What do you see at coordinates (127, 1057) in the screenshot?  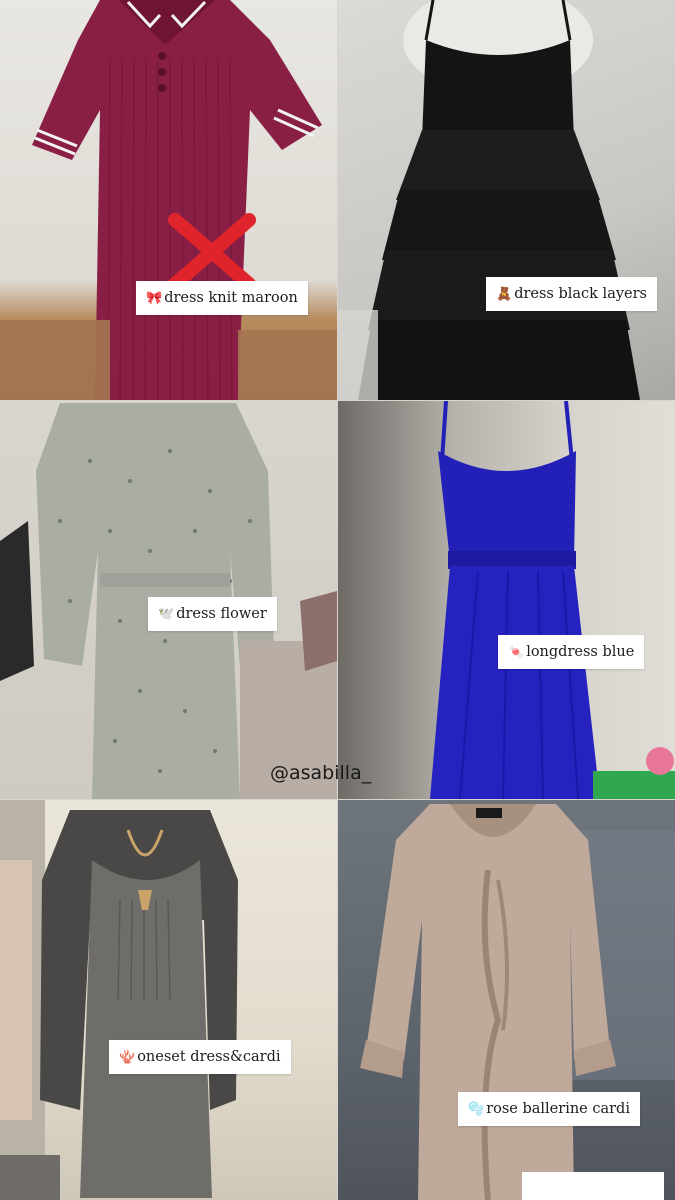 I see `coral-icon: 🪸` at bounding box center [127, 1057].